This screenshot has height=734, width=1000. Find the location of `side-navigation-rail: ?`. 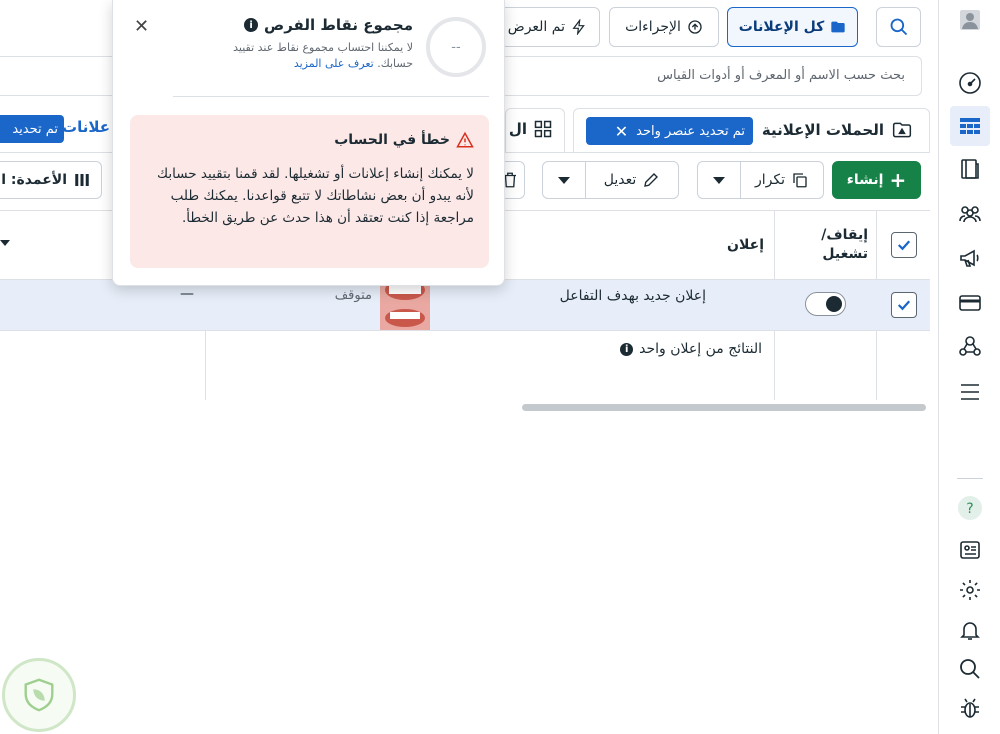

side-navigation-rail: ? is located at coordinates (969, 367).